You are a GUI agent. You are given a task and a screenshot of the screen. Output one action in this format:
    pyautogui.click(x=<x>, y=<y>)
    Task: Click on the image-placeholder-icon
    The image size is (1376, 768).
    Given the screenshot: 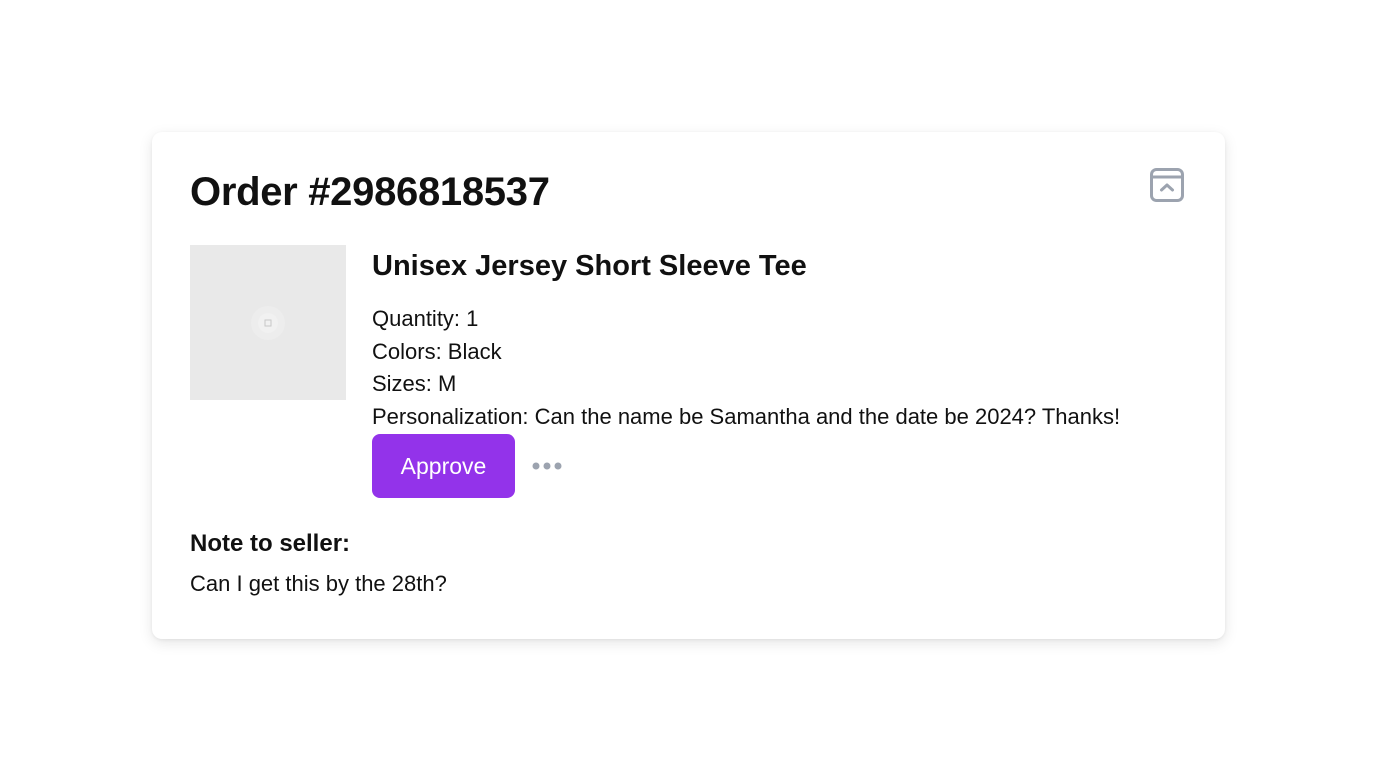 What is the action you would take?
    pyautogui.click(x=268, y=323)
    